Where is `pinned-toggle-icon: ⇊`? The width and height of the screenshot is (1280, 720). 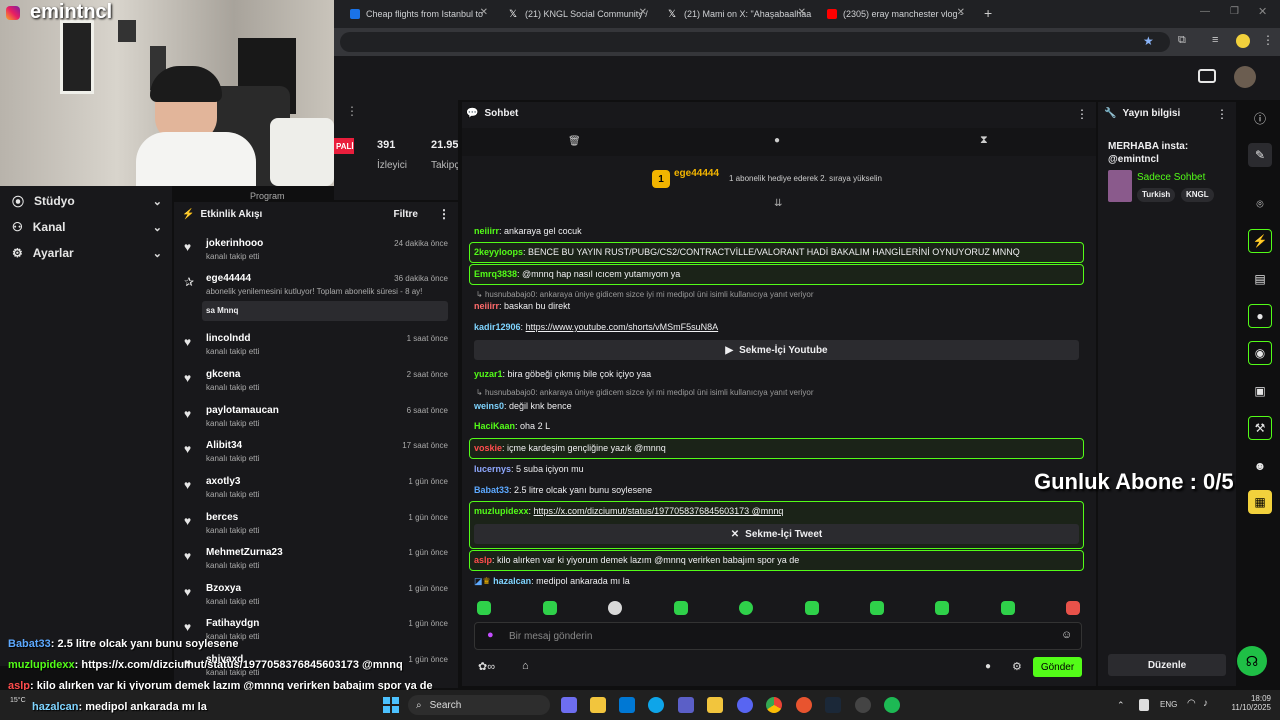 pinned-toggle-icon: ⇊ is located at coordinates (778, 203).